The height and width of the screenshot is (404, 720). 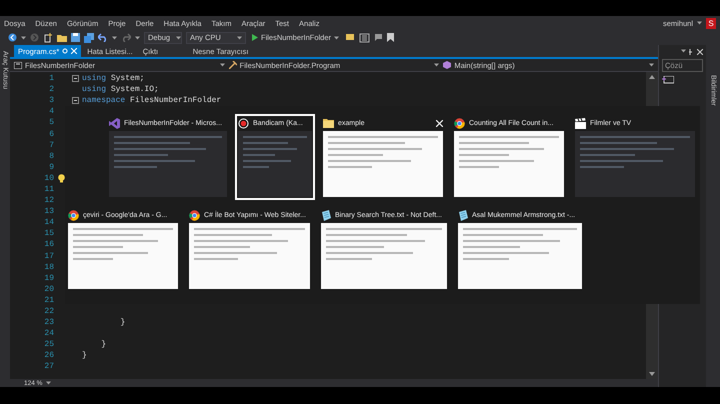 I want to click on save-all-icon, so click(x=89, y=37).